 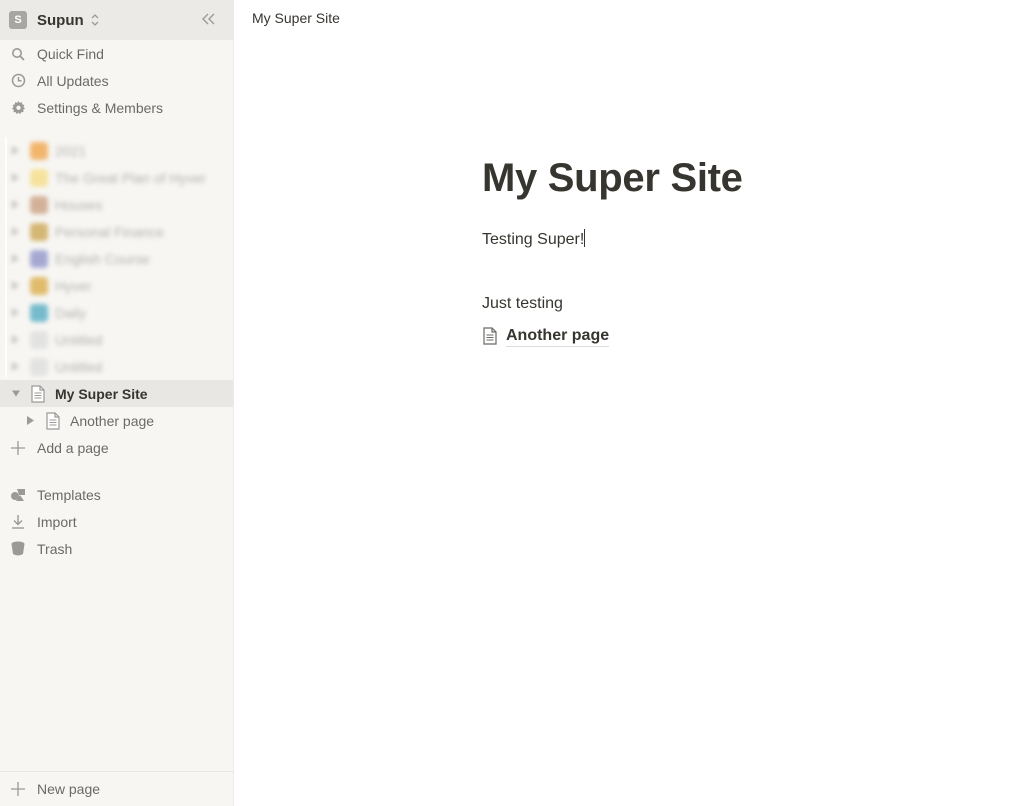 What do you see at coordinates (116, 80) in the screenshot?
I see `all-updates-button: All Updates` at bounding box center [116, 80].